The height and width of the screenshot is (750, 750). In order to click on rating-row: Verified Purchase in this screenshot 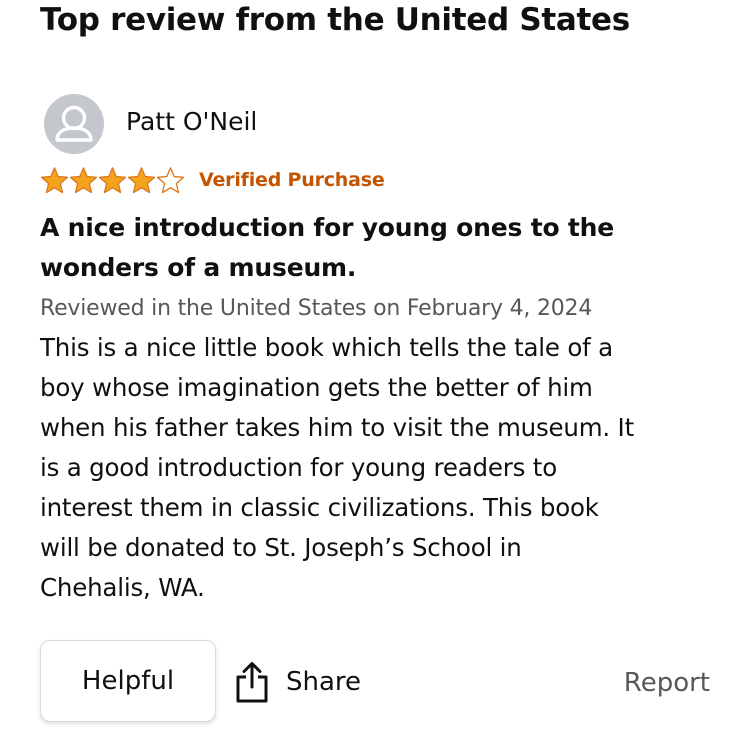, I will do `click(212, 180)`.